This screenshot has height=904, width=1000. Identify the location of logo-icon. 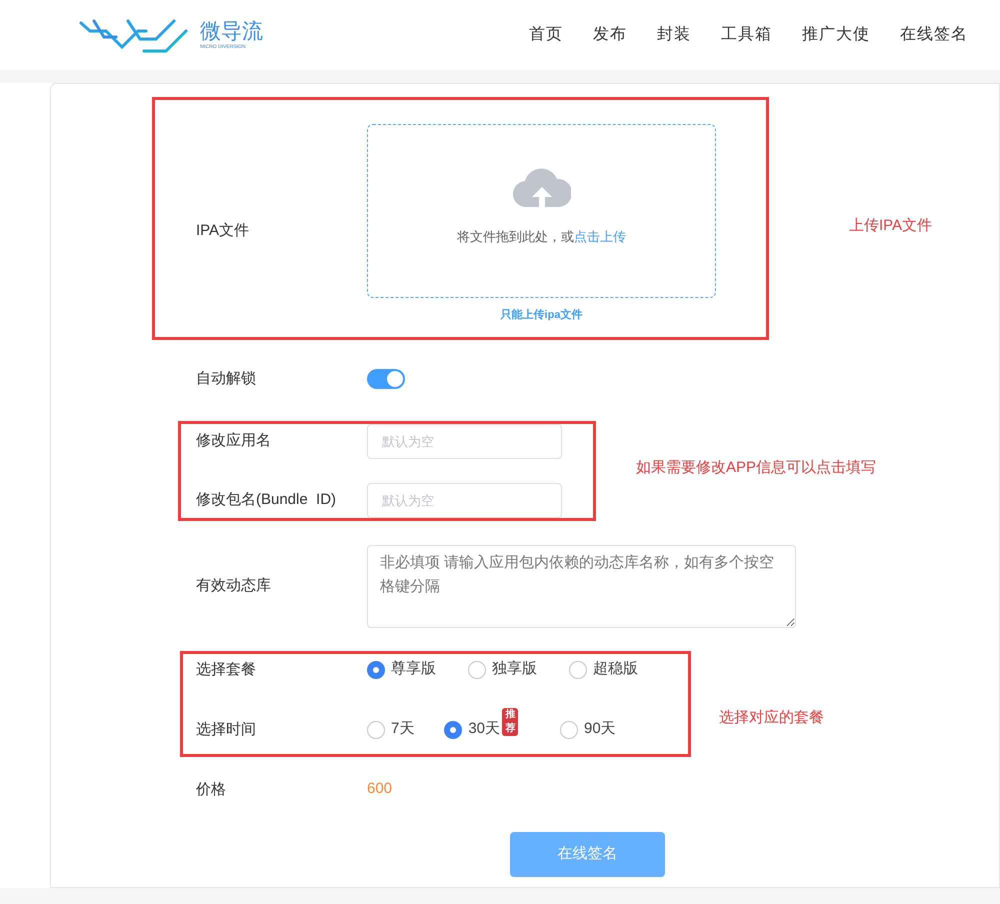
(134, 35).